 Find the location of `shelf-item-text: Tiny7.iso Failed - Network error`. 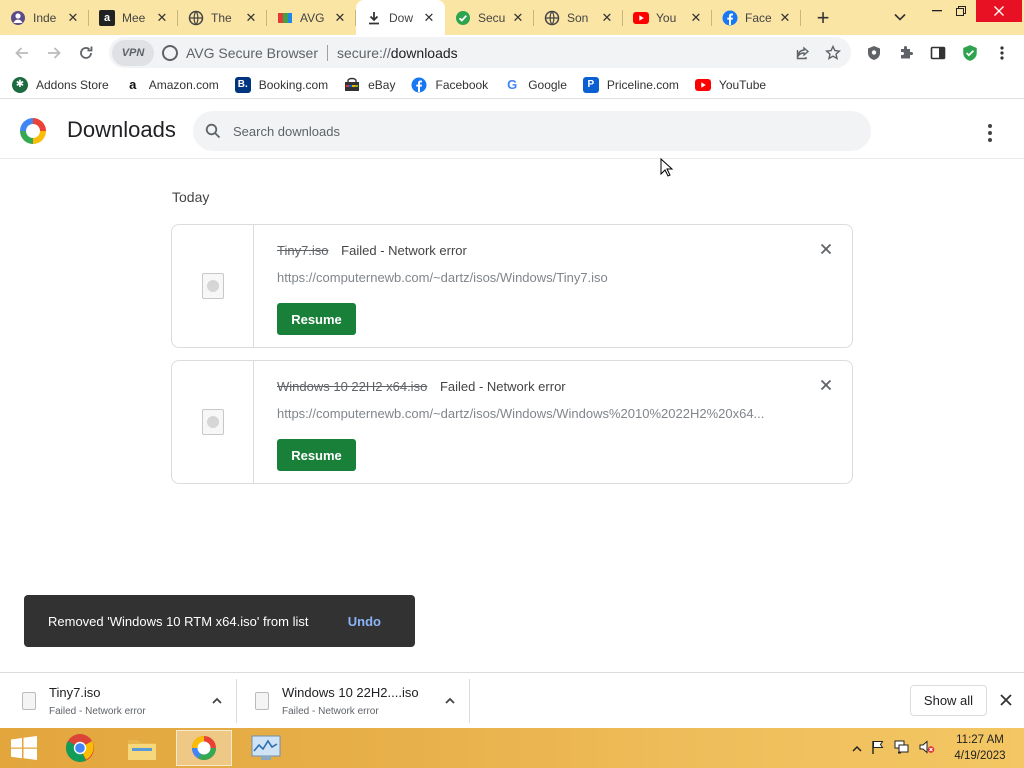

shelf-item-text: Tiny7.iso Failed - Network error is located at coordinates (124, 701).